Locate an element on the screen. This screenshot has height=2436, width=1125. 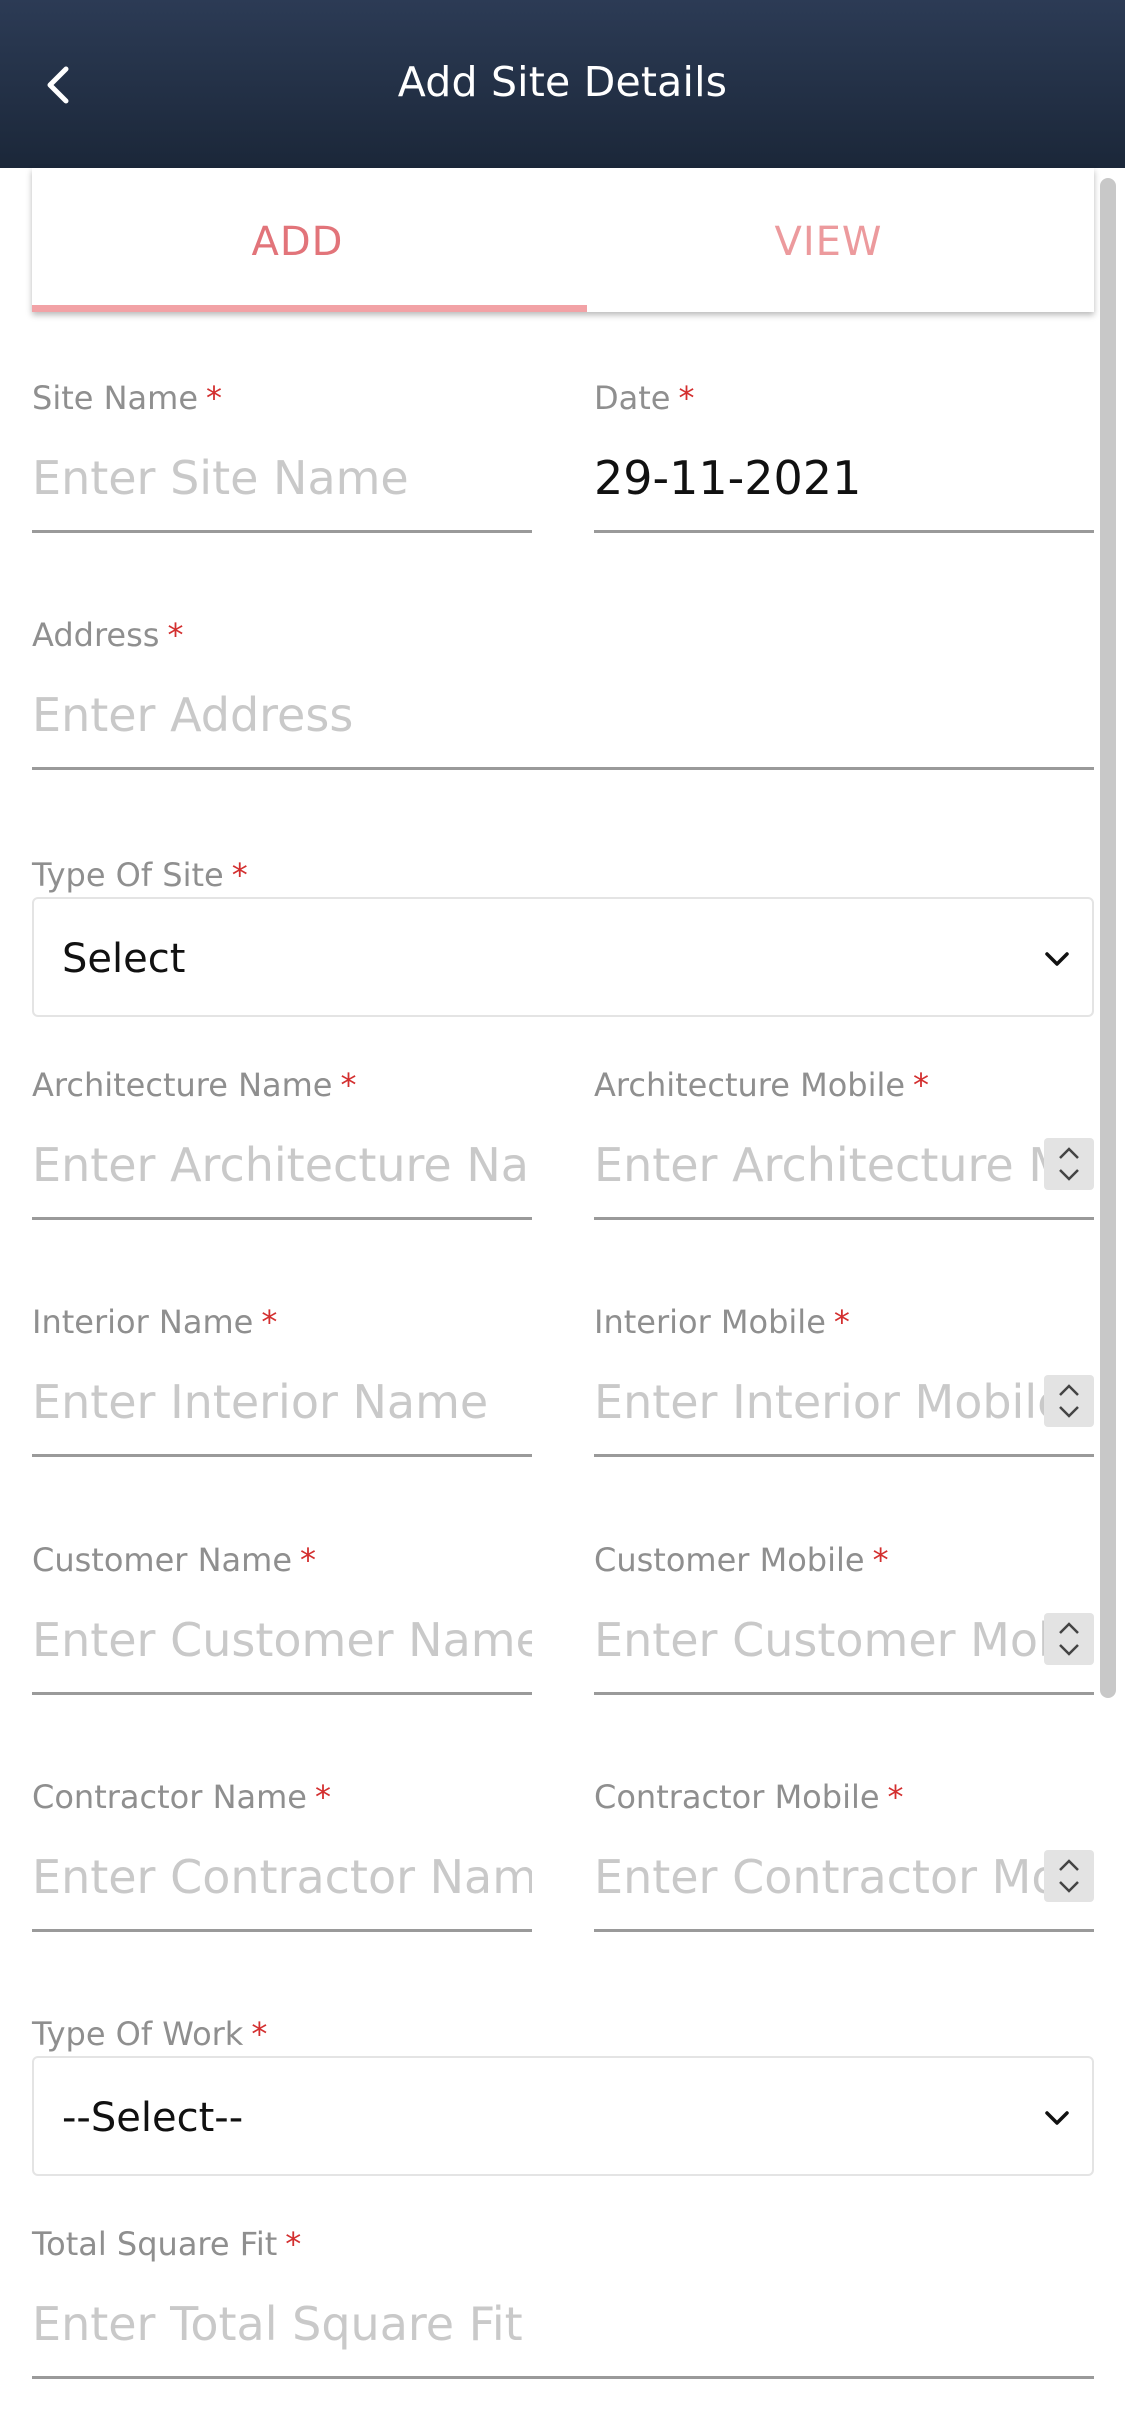
interior-name-group: Interior Name * Enter Interior Name is located at coordinates (282, 1379).